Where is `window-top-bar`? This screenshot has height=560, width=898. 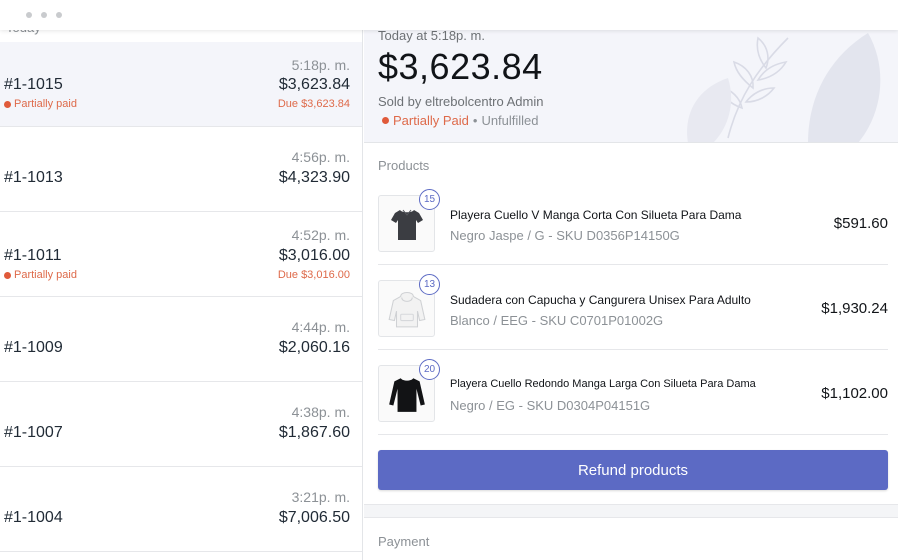
window-top-bar is located at coordinates (449, 15).